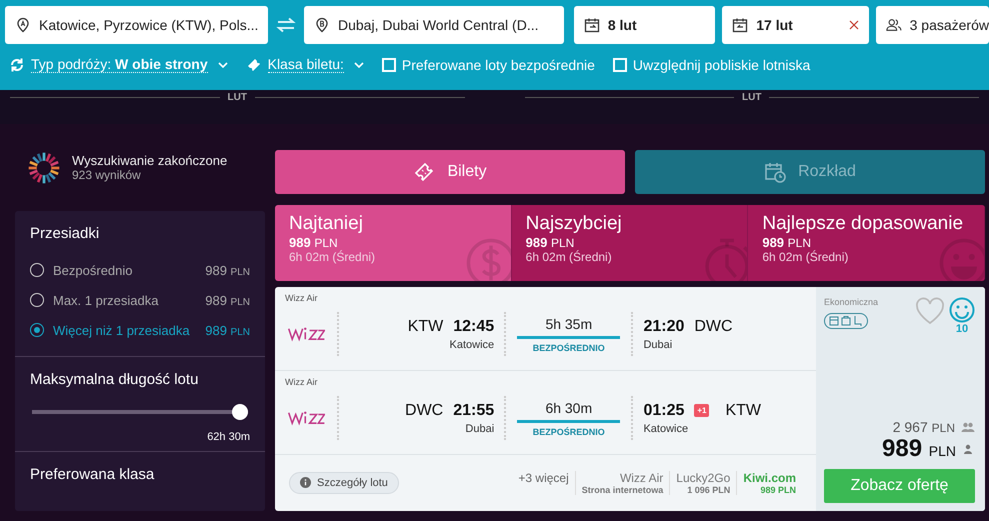 Image resolution: width=989 pixels, height=521 pixels. I want to click on option-label: Więcej niż 1 przesiadka, so click(121, 330).